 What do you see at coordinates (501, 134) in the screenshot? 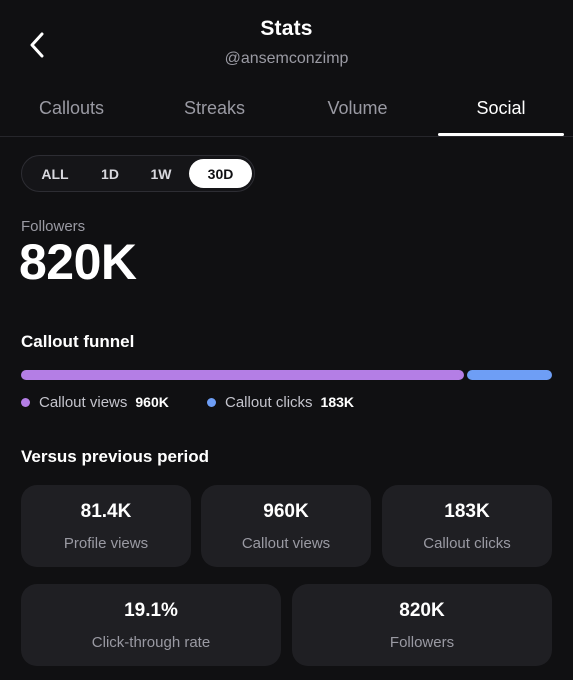
I see `active-tab-indicator` at bounding box center [501, 134].